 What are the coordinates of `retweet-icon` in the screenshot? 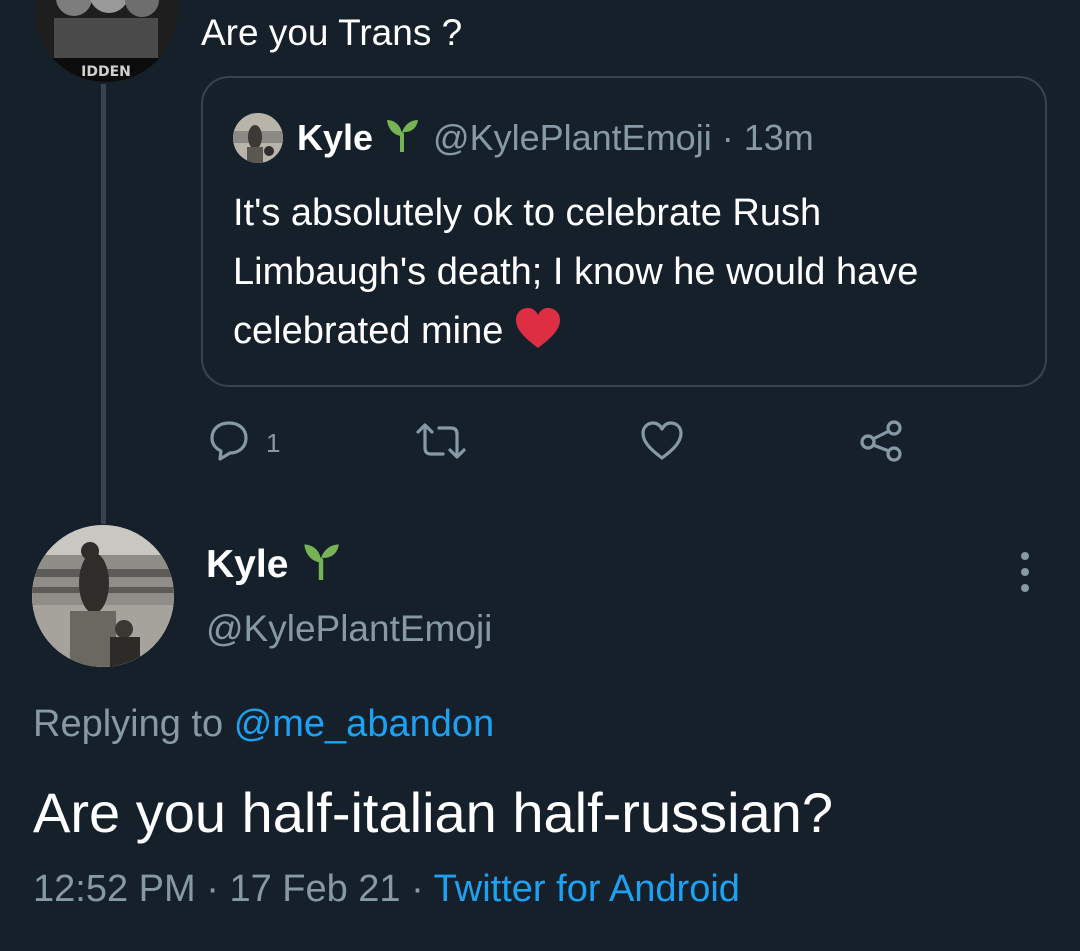 It's located at (441, 443).